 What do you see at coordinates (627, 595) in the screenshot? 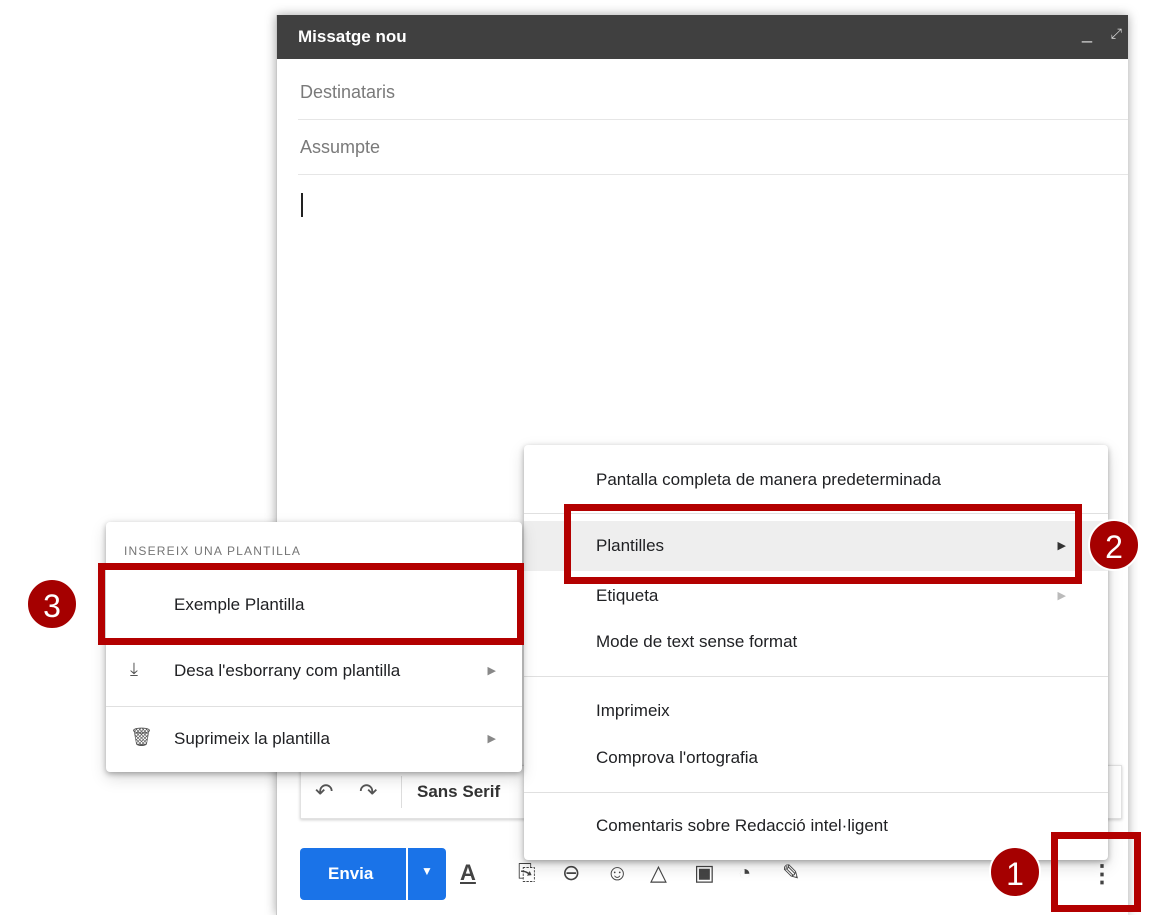
I see `menu-item-label: Etiqueta` at bounding box center [627, 595].